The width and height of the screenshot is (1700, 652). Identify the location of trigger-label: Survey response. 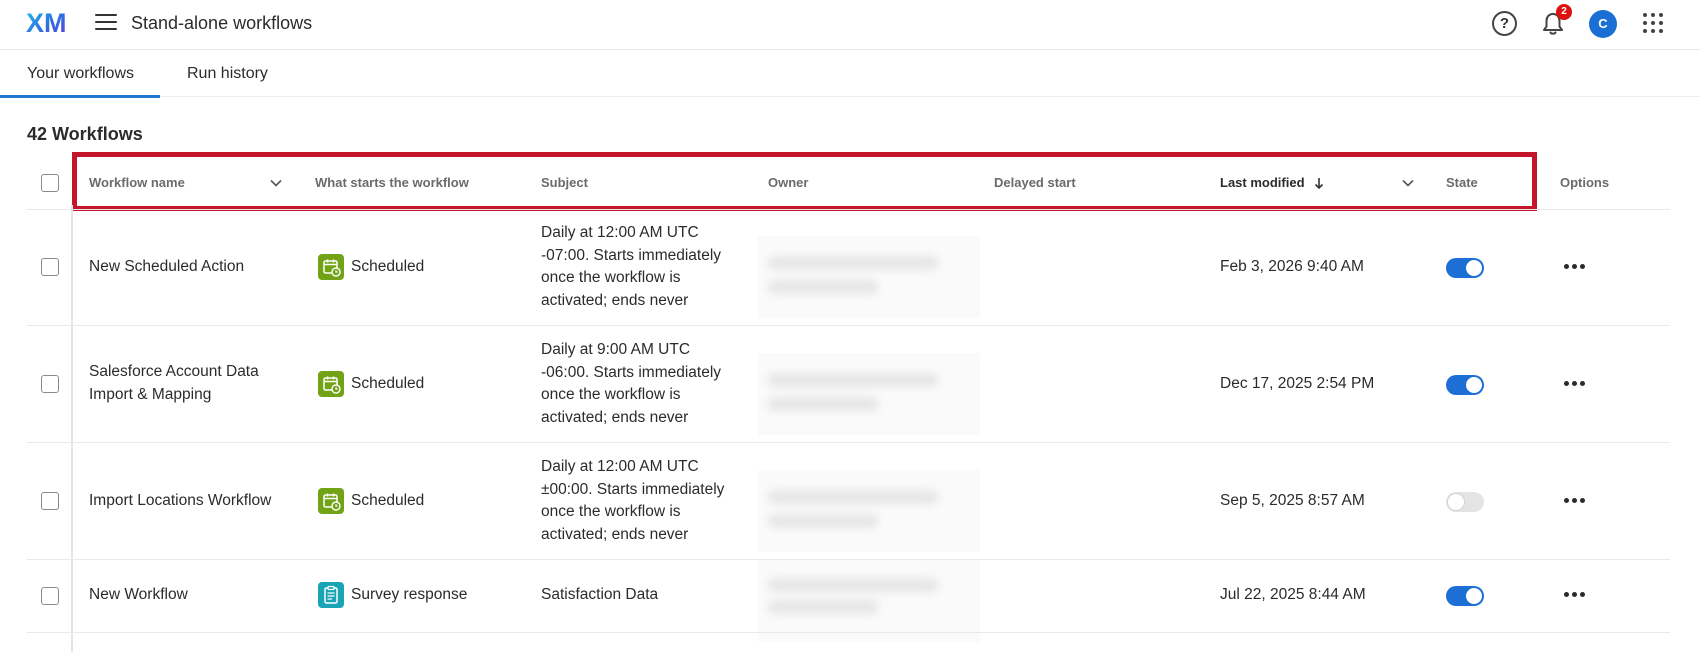
(409, 594).